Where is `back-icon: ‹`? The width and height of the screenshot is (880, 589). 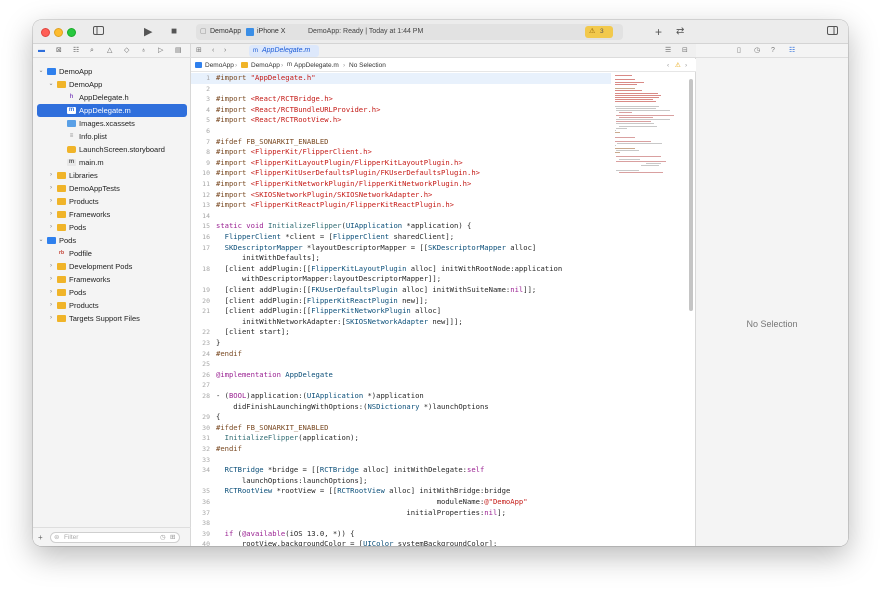
back-icon: ‹ is located at coordinates (213, 51).